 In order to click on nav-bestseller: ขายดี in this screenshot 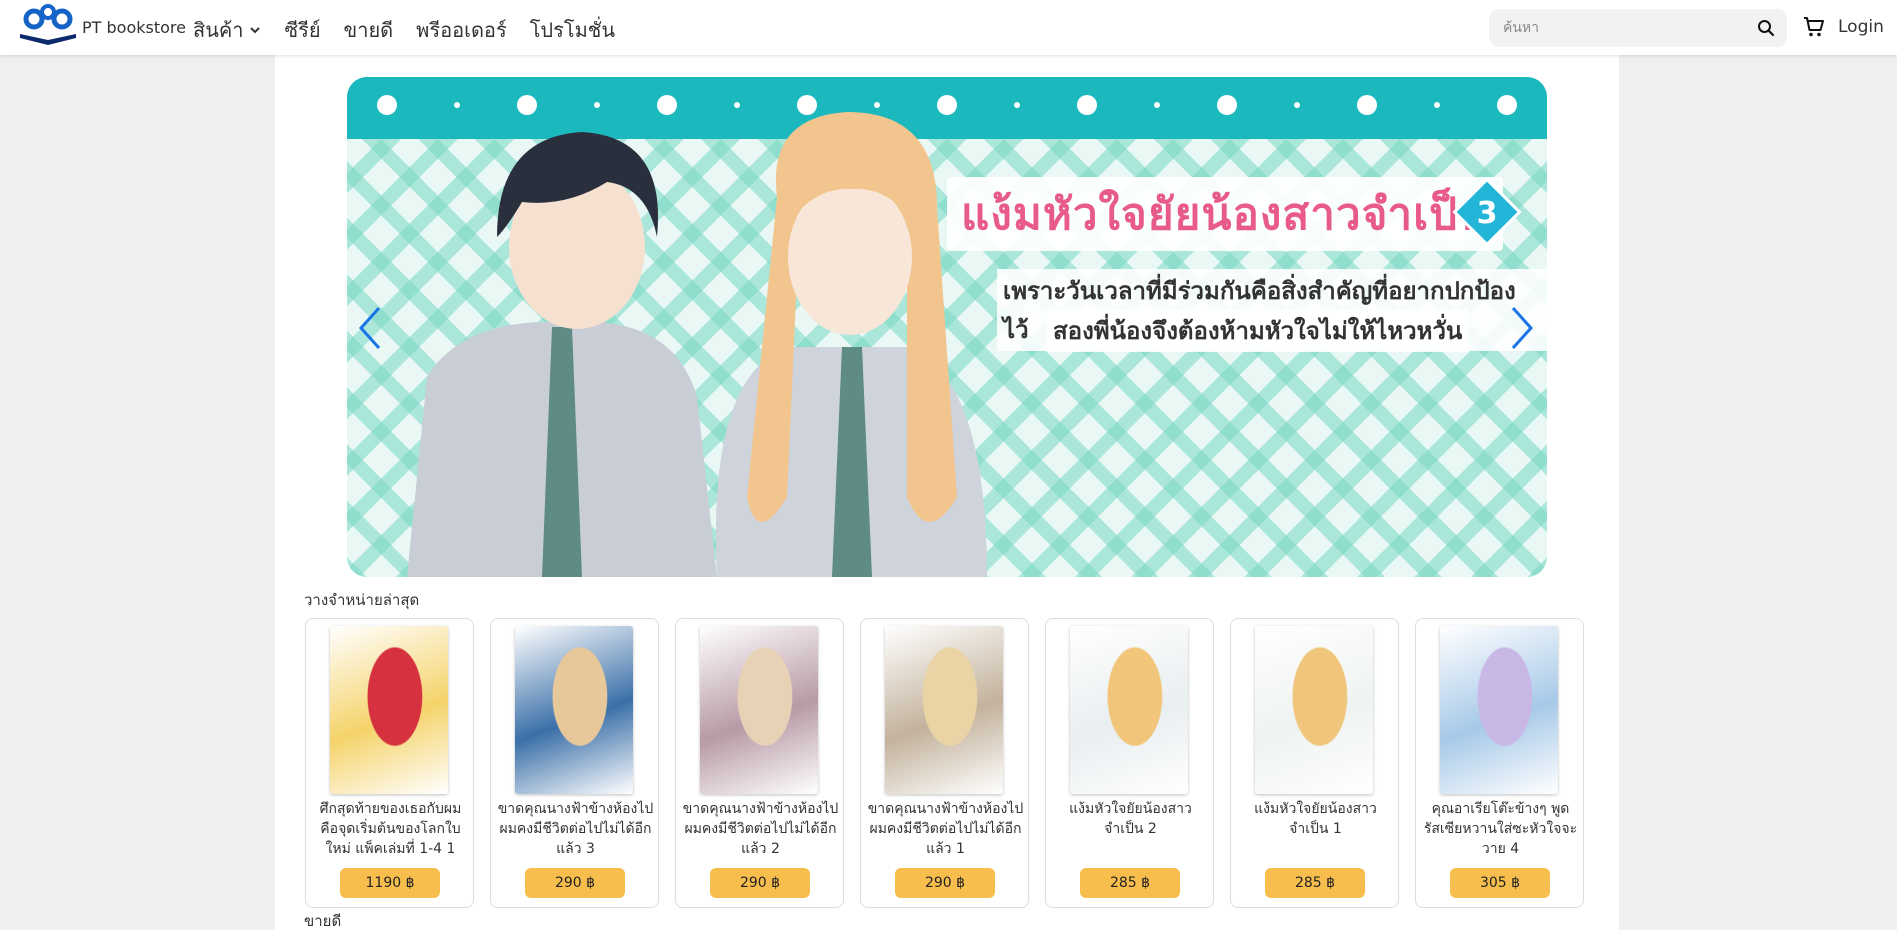, I will do `click(369, 30)`.